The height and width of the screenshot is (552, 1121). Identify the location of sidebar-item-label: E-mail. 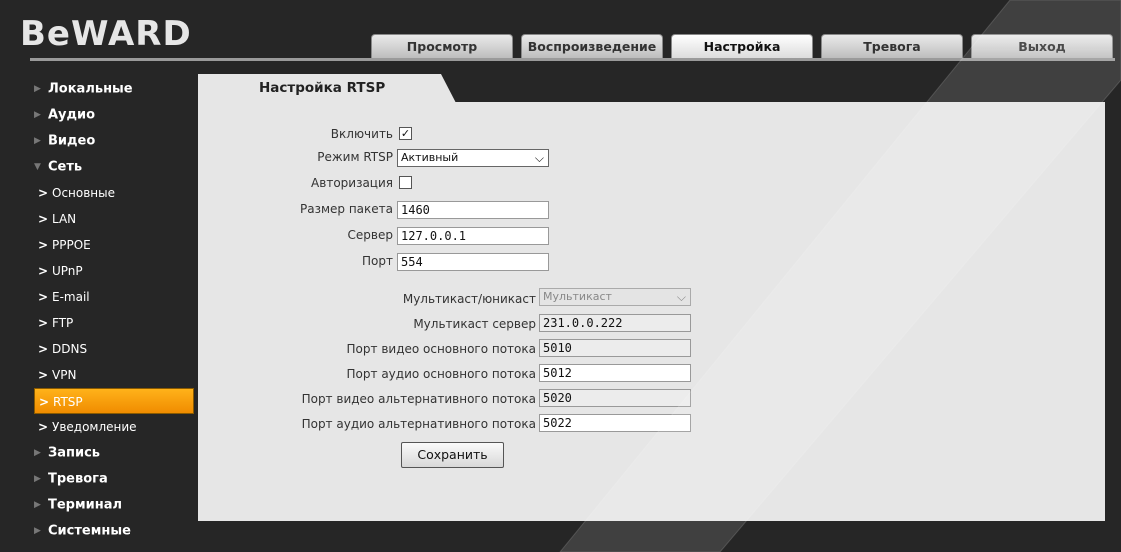
(71, 297).